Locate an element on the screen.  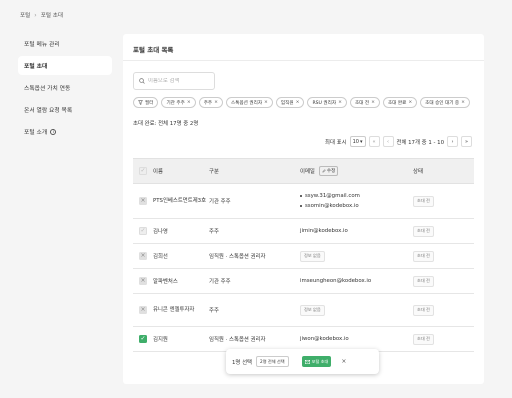
column-header-name: 이름 is located at coordinates (181, 171).